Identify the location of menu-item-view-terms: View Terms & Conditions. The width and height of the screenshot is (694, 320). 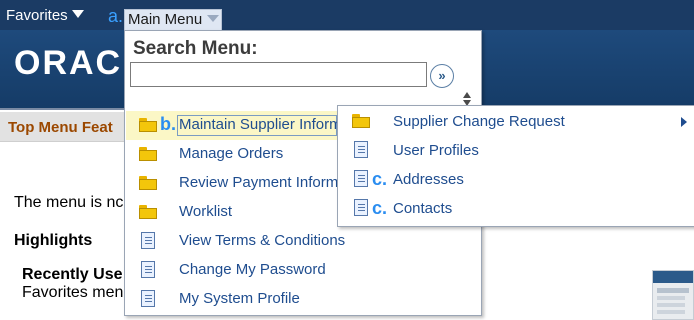
(304, 241).